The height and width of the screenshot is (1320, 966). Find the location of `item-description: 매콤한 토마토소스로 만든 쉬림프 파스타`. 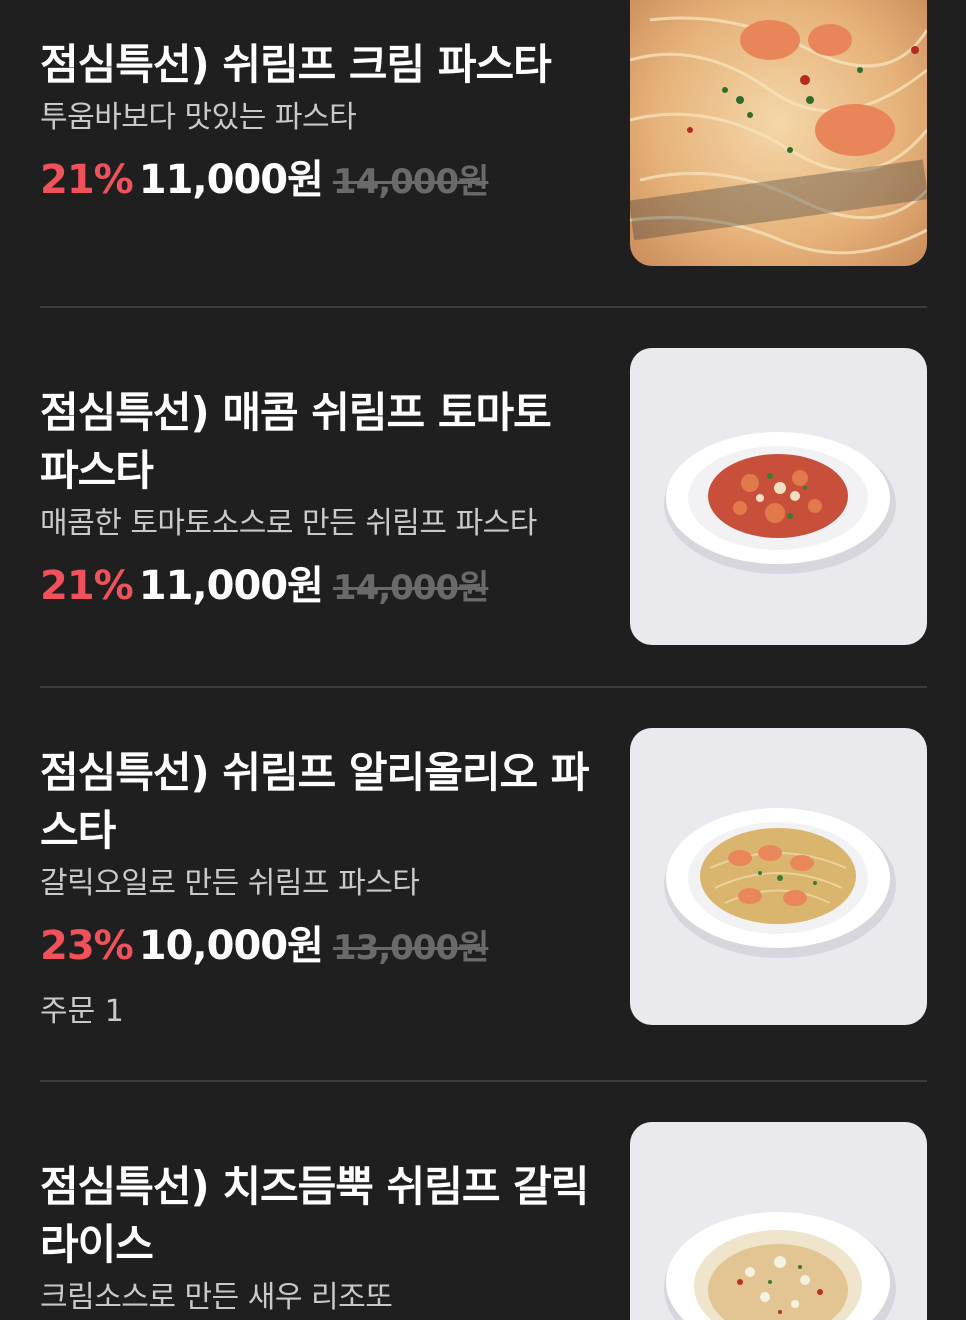

item-description: 매콤한 토마토소스로 만든 쉬림프 파스타 is located at coordinates (288, 523).